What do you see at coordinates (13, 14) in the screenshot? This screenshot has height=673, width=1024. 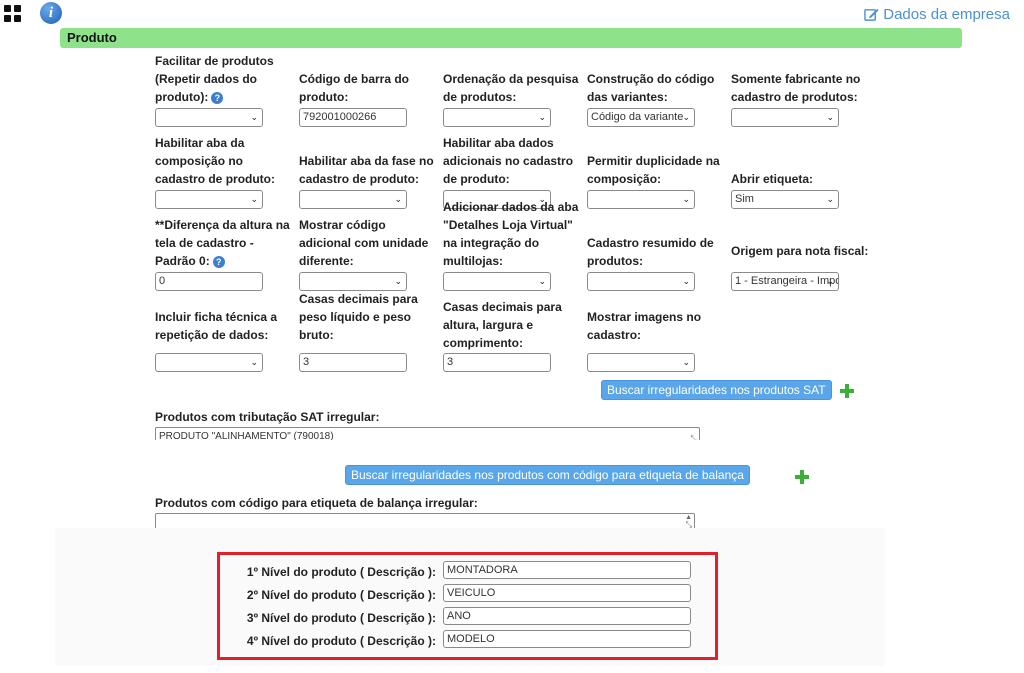 I see `grid-icon` at bounding box center [13, 14].